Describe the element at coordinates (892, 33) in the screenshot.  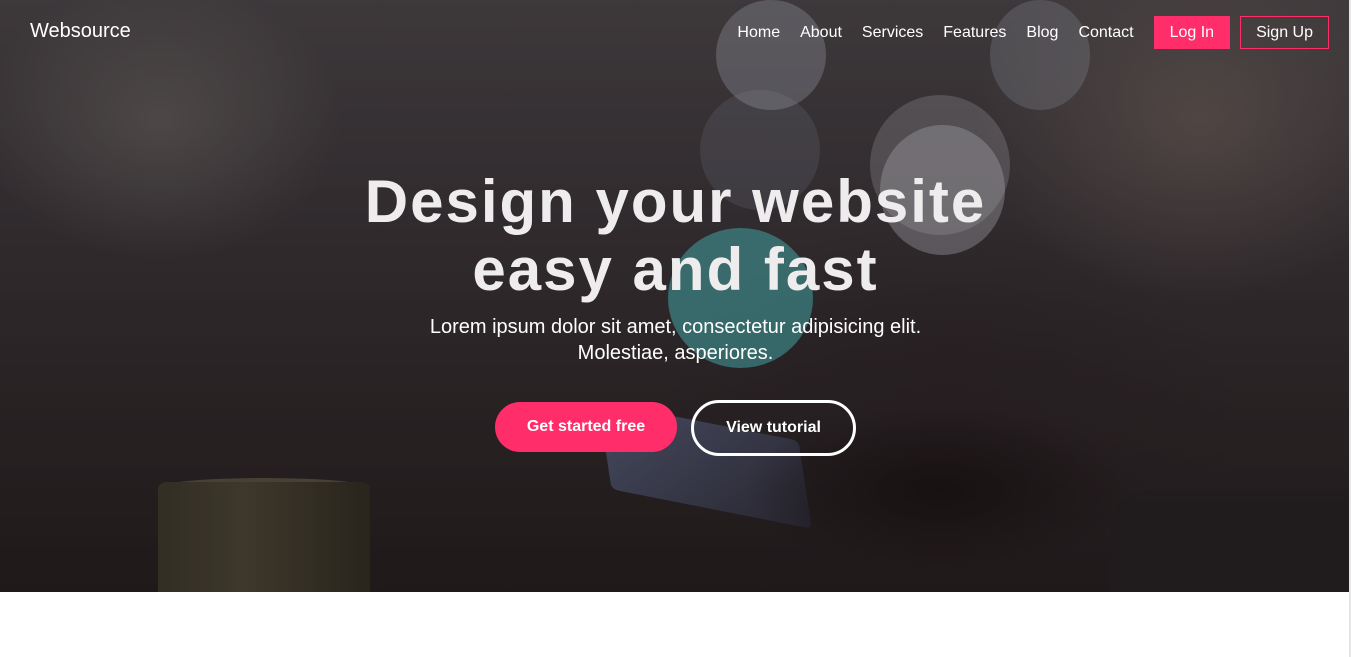
I see `nav-link-services: Services` at that location.